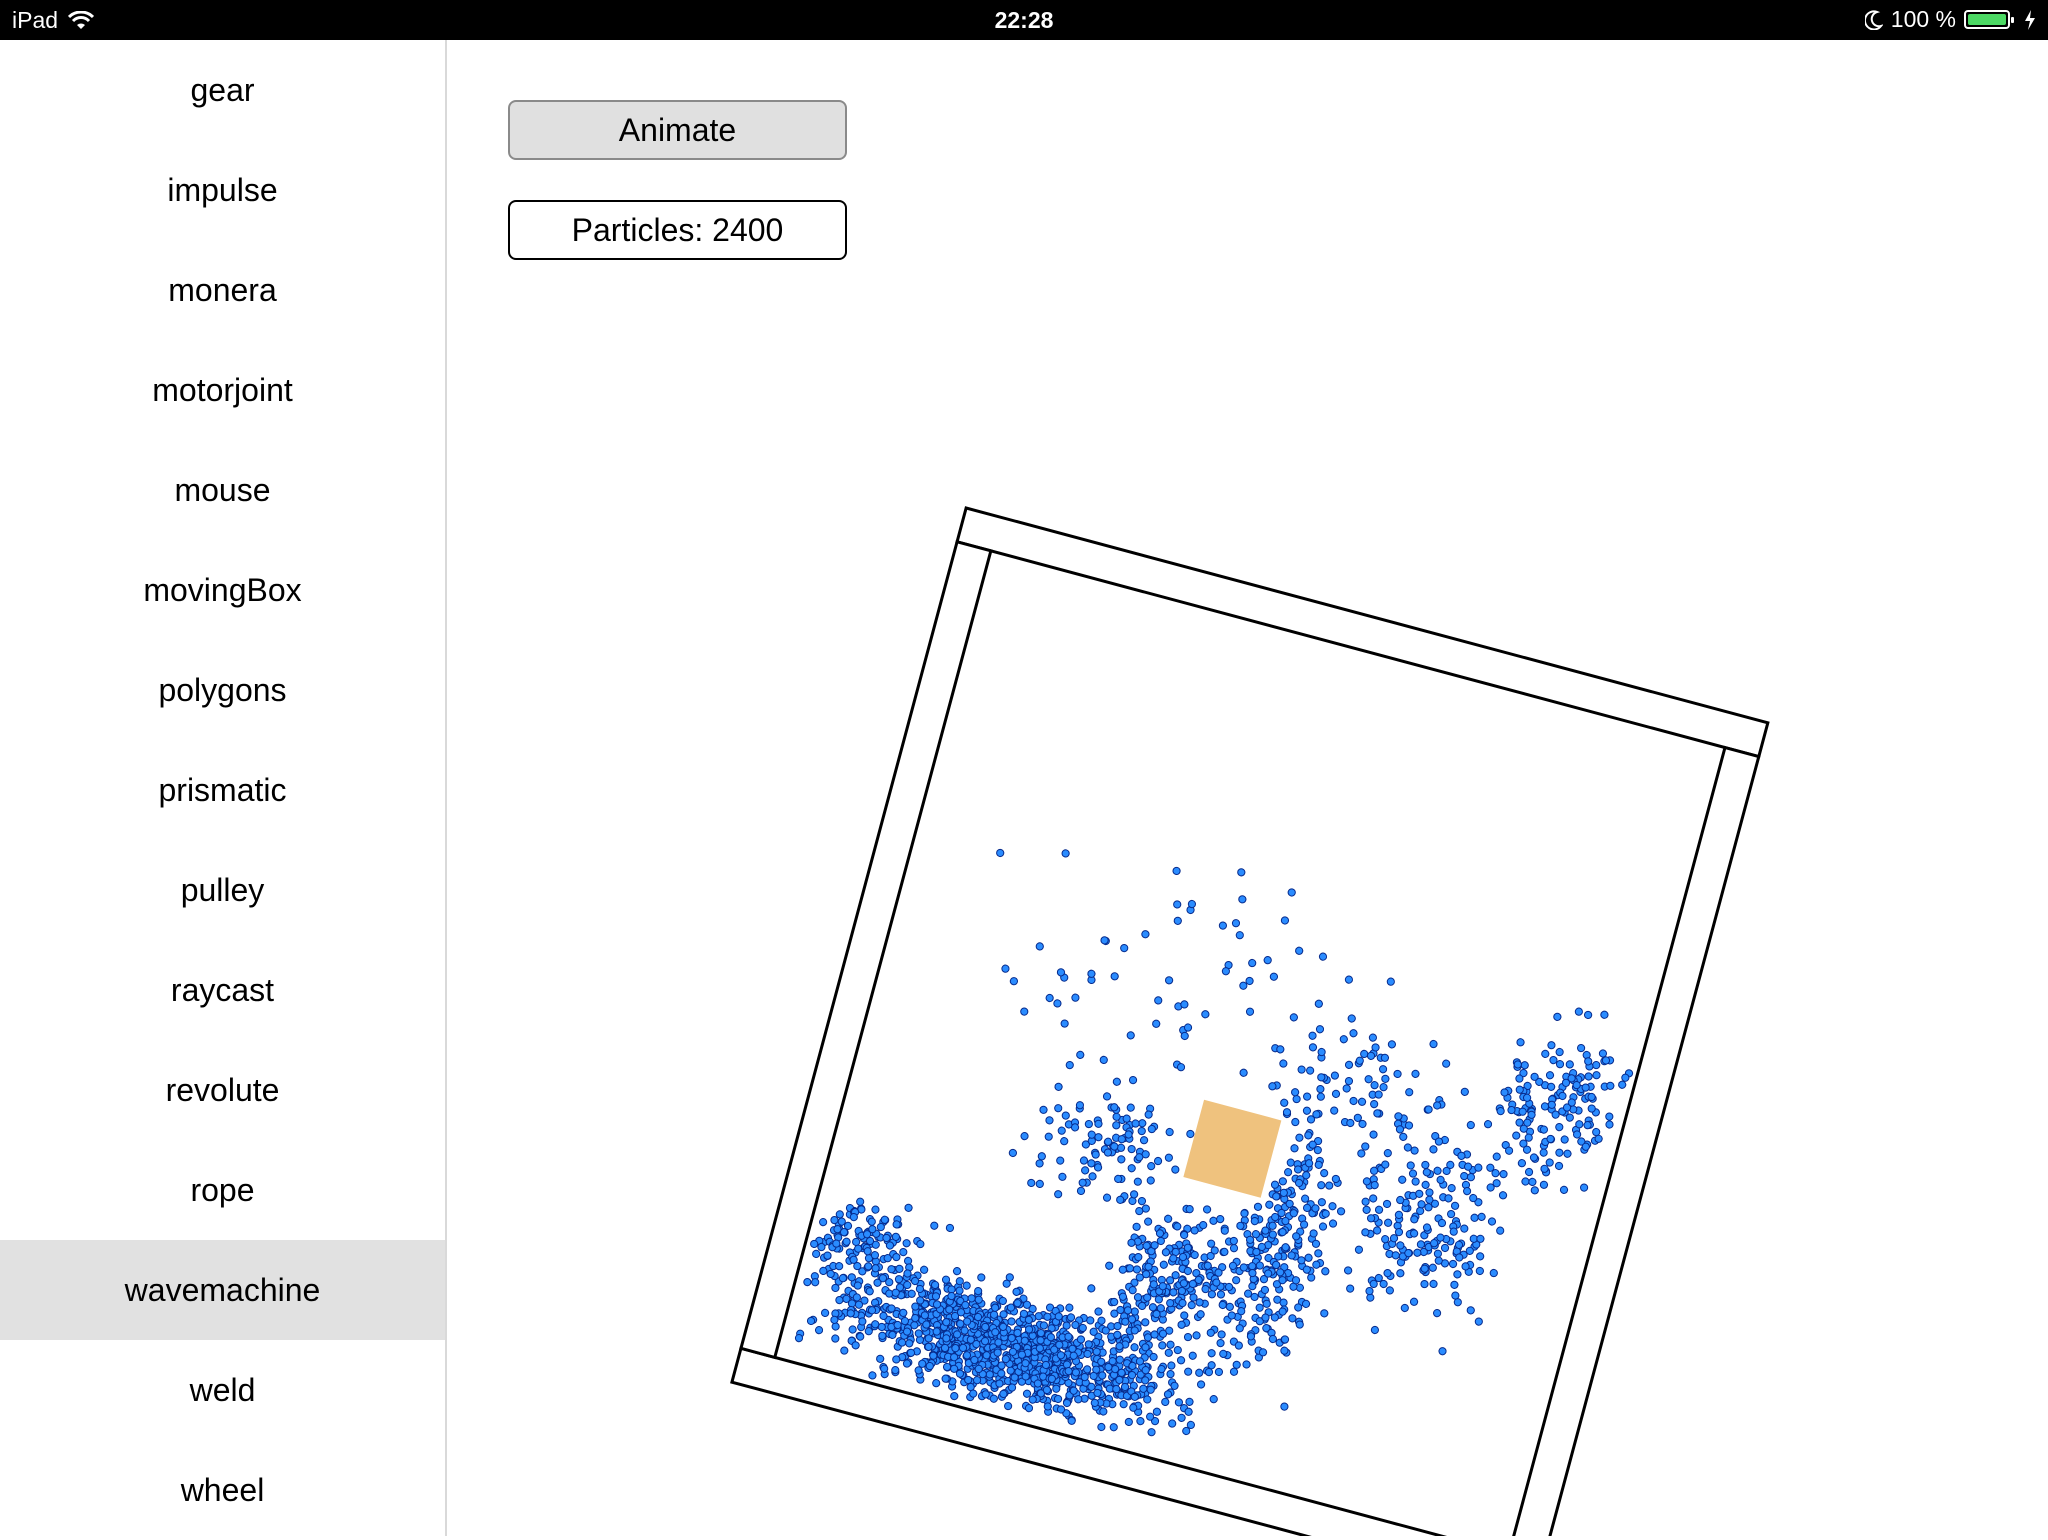 This screenshot has height=1540, width=2048. Describe the element at coordinates (222, 1290) in the screenshot. I see `sidebar-item-wavemachine: wavemachine` at that location.